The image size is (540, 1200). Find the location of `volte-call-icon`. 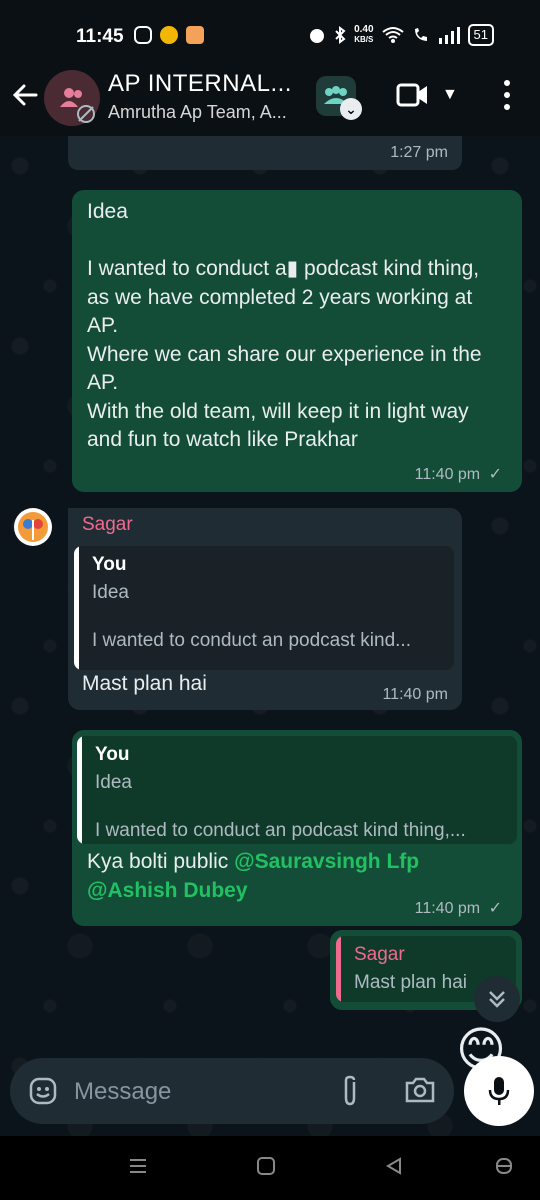

volte-call-icon is located at coordinates (420, 34).